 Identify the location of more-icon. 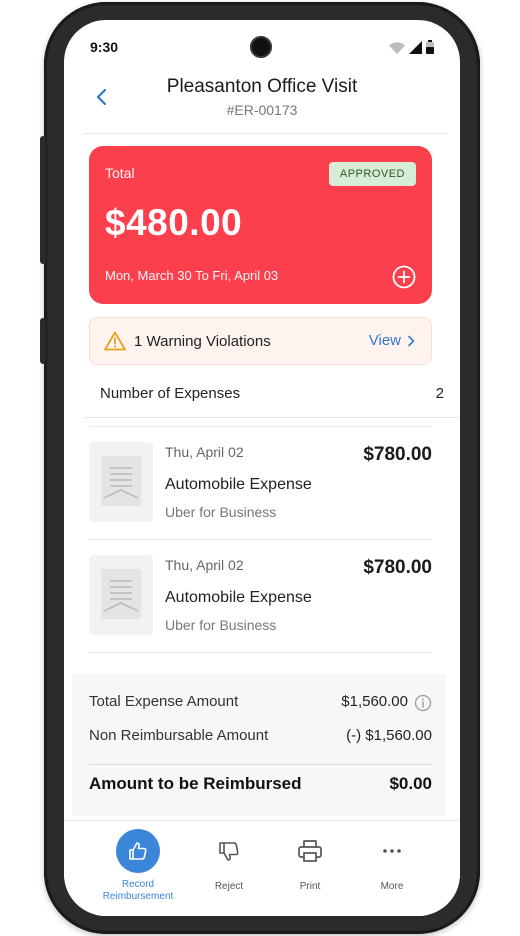
(392, 851).